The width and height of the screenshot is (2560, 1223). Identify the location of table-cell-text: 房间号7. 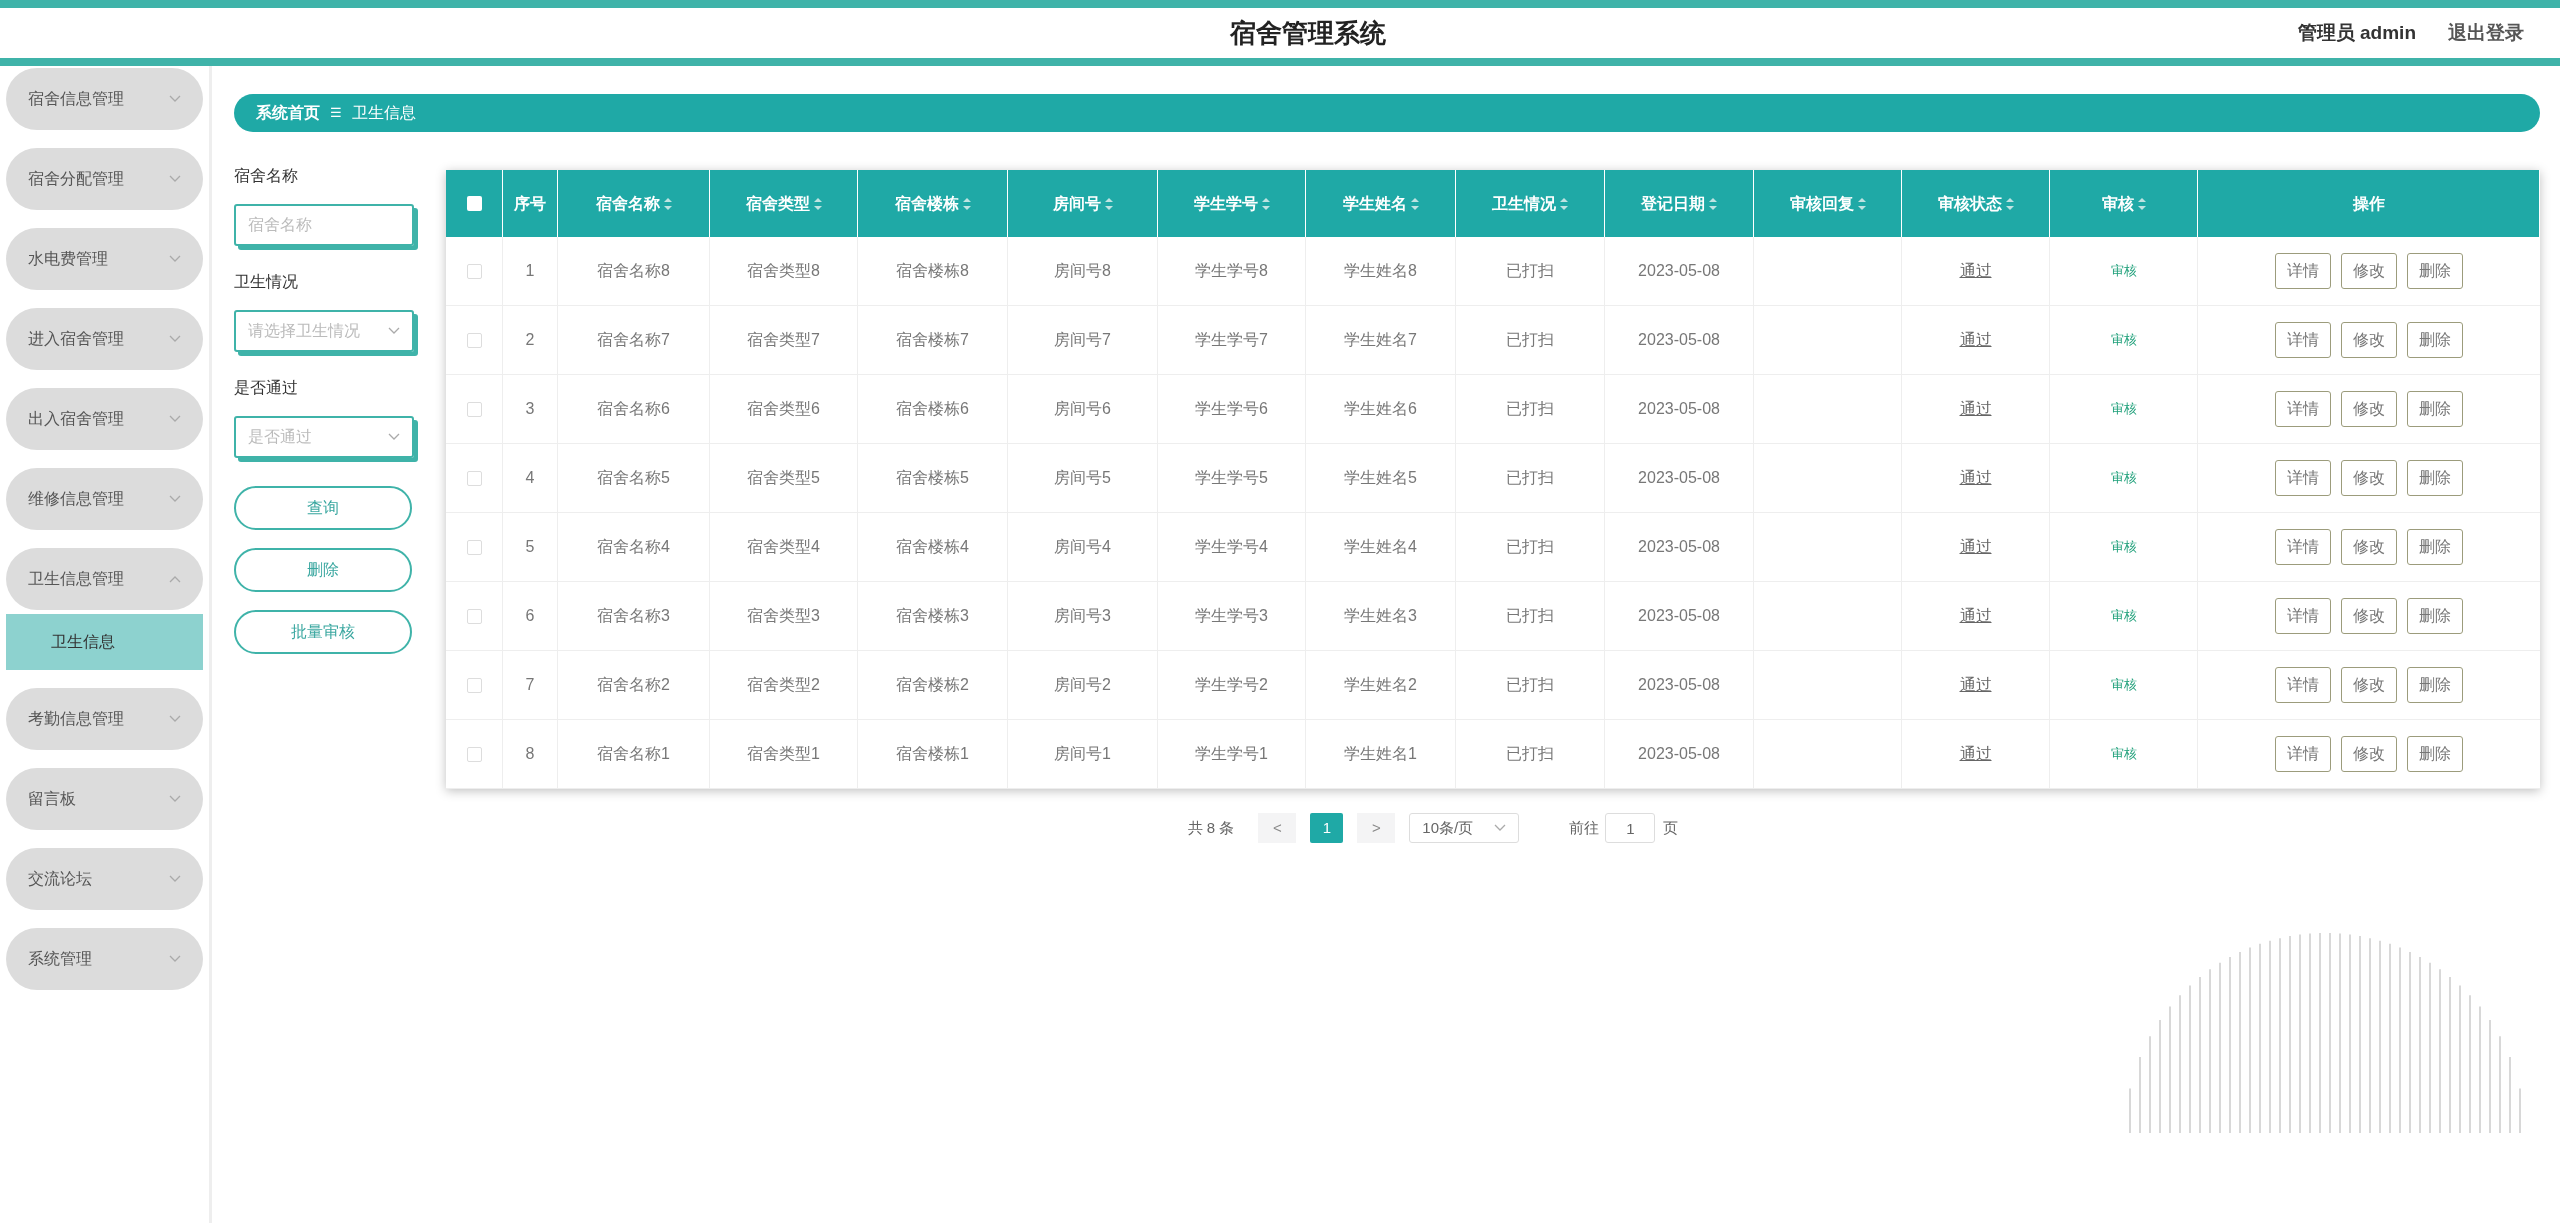
(1082, 340).